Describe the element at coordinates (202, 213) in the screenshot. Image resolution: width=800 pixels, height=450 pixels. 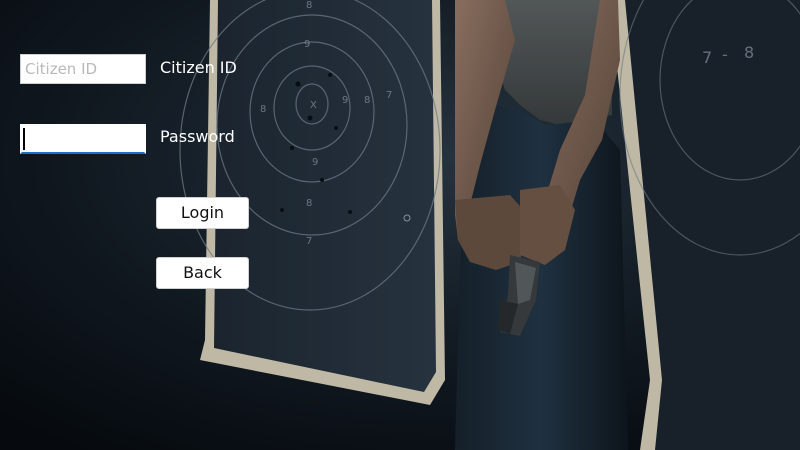
I see `login-button: Login` at that location.